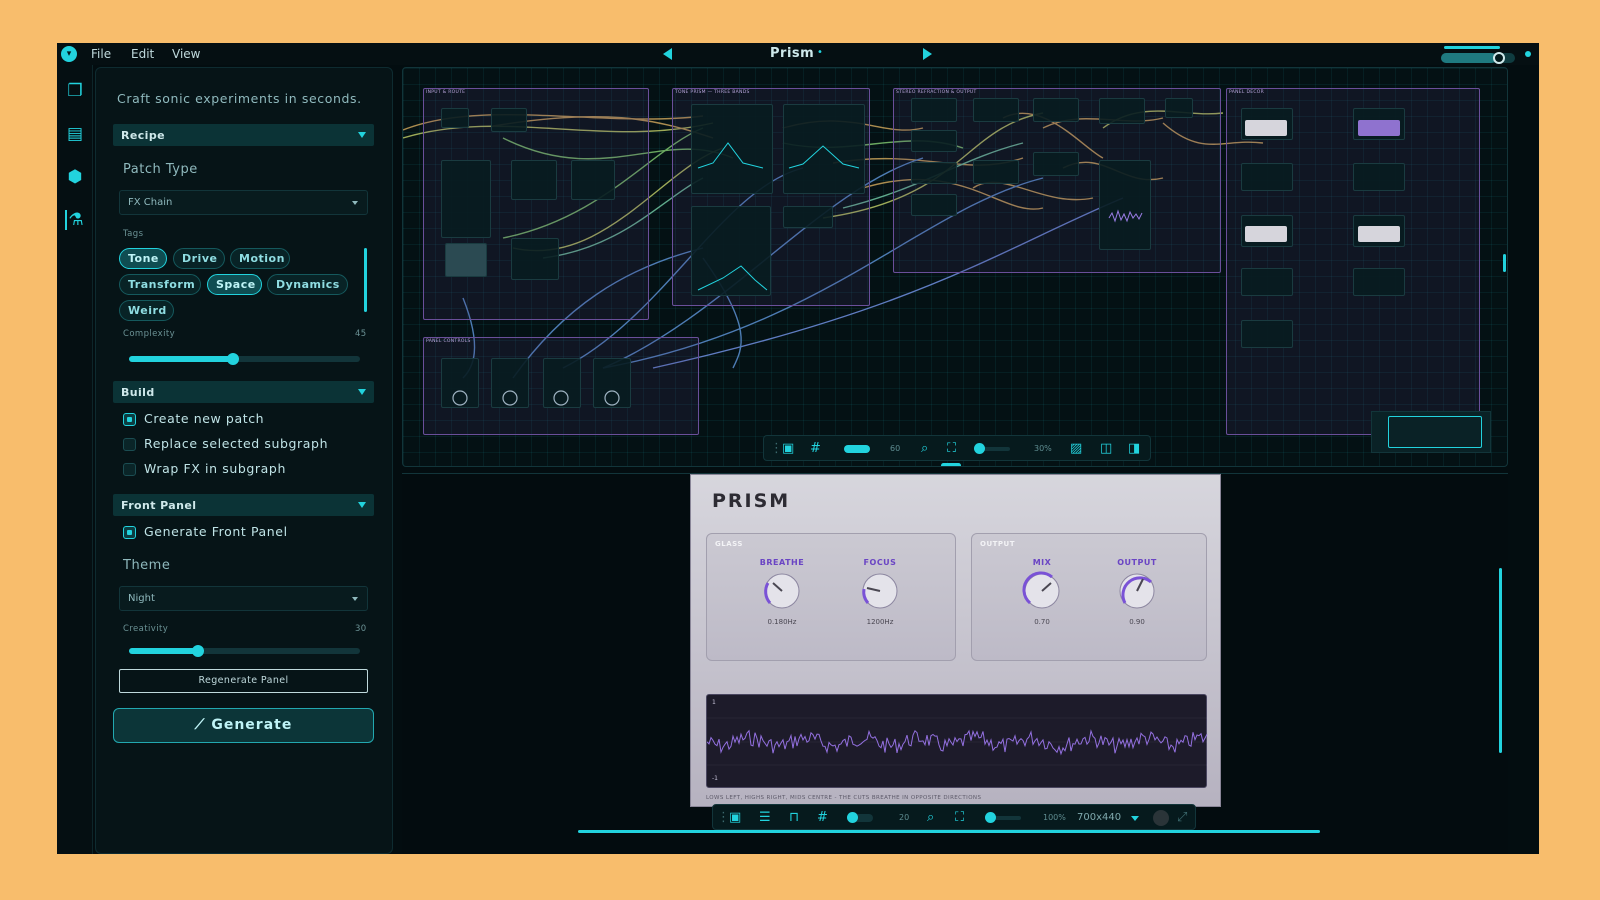  What do you see at coordinates (1137, 622) in the screenshot?
I see `output-value: 0.90` at bounding box center [1137, 622].